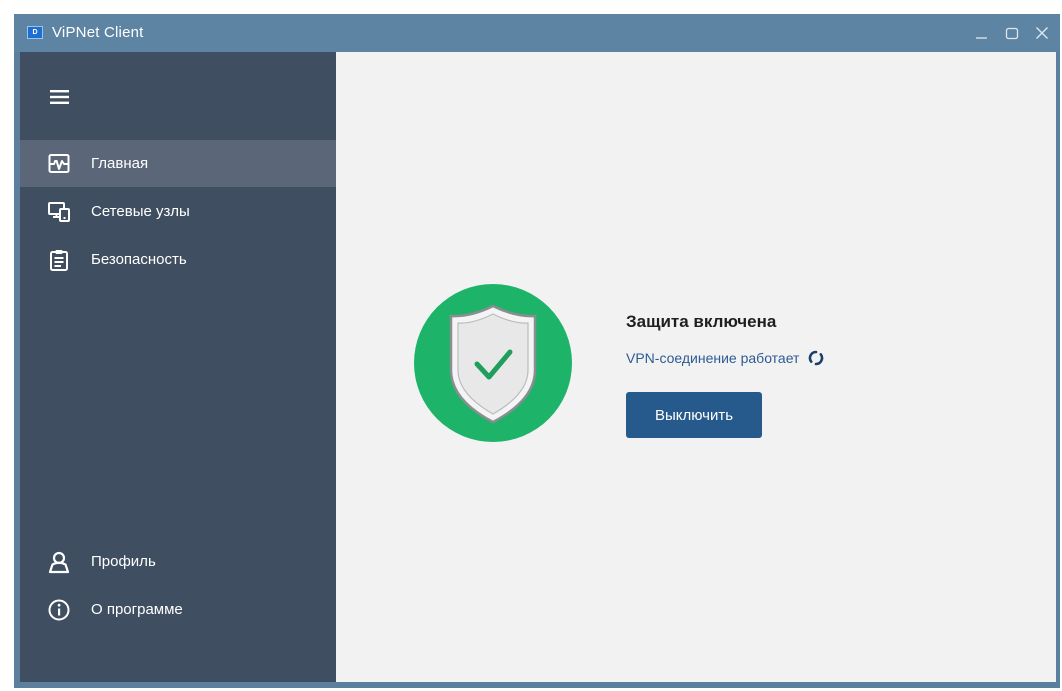  What do you see at coordinates (537, 33) in the screenshot?
I see `title-bar: D ViPNet Client` at bounding box center [537, 33].